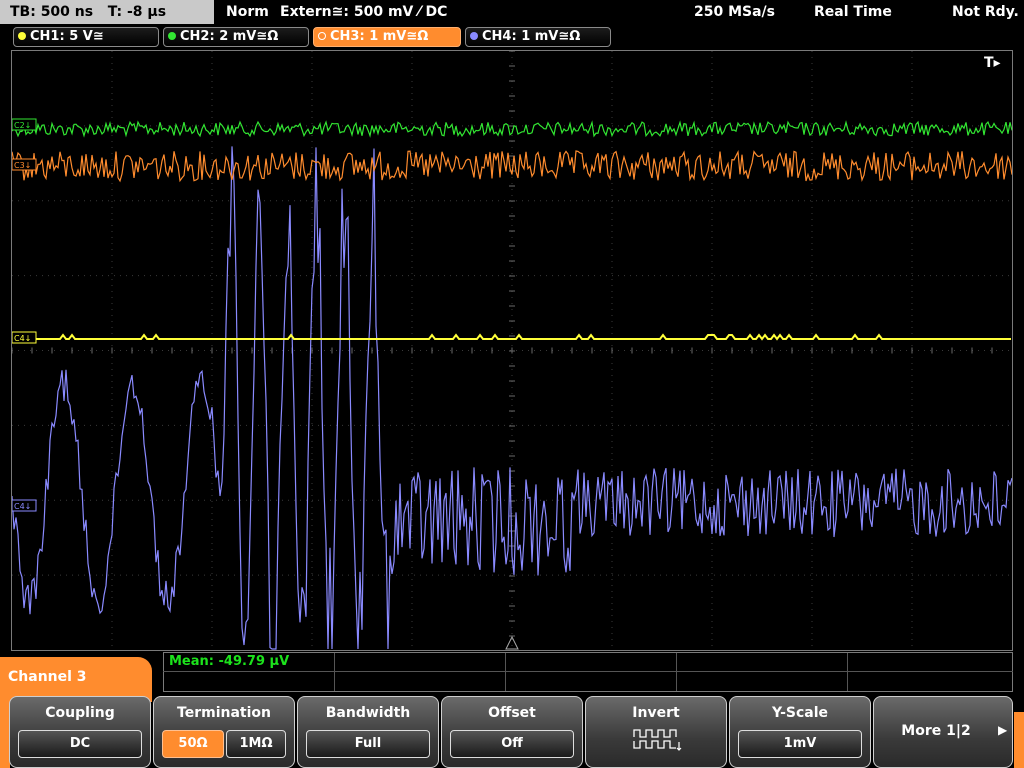 The width and height of the screenshot is (1024, 768). Describe the element at coordinates (936, 731) in the screenshot. I see `more-label: More 1|2` at that location.